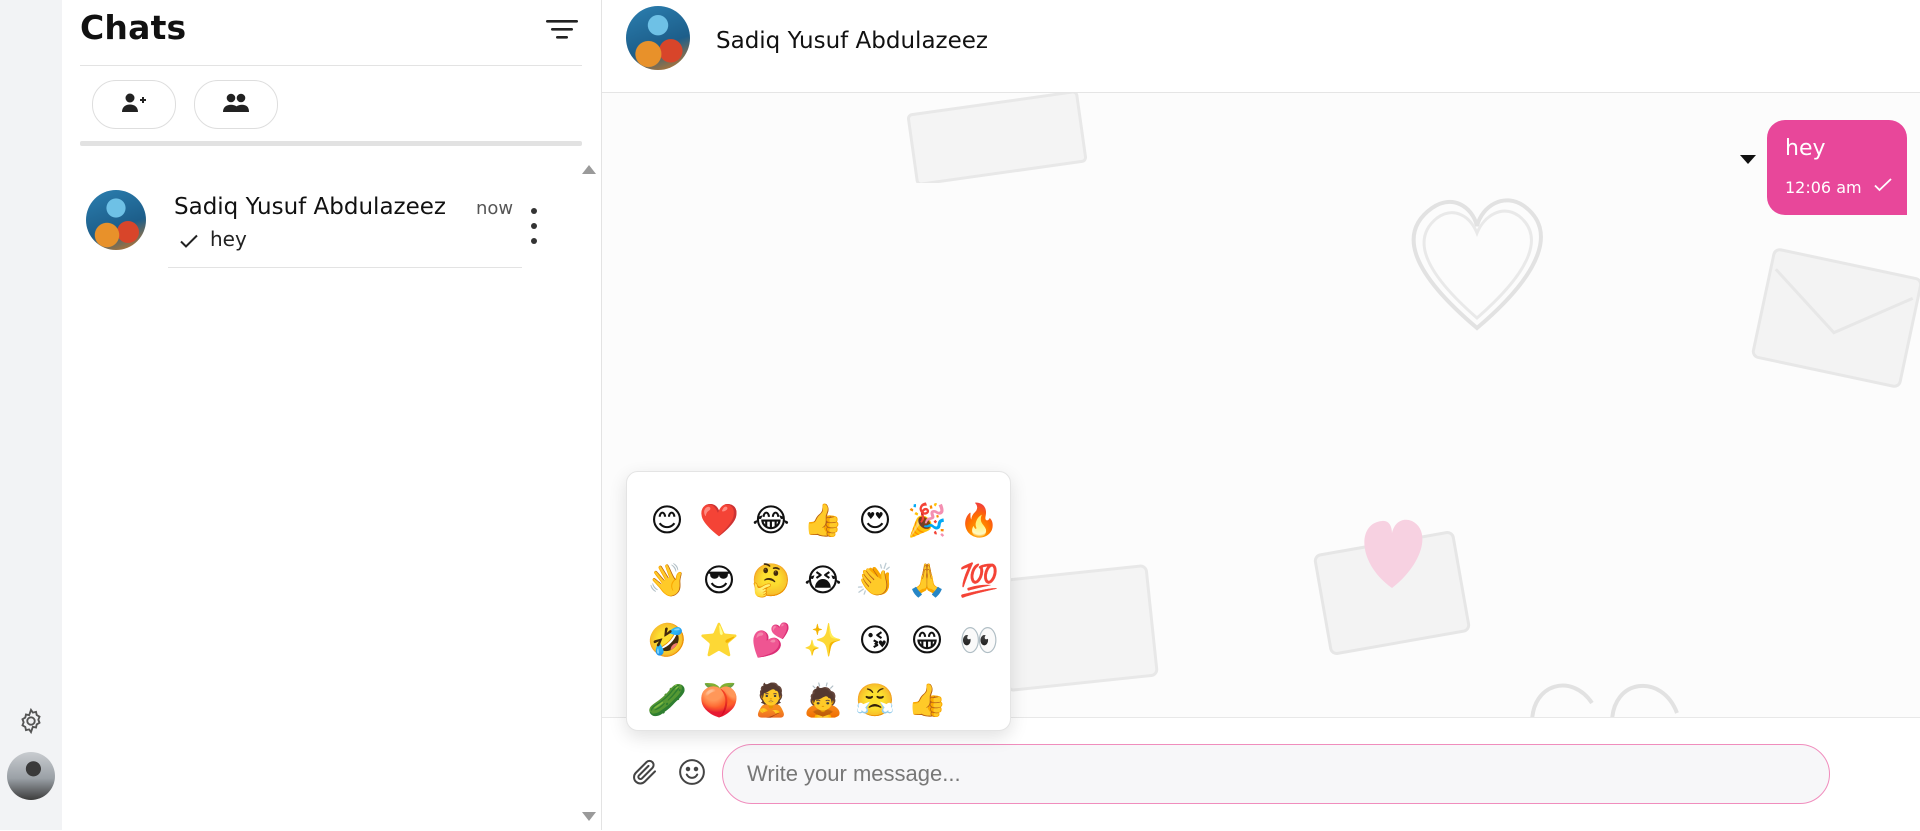 Image resolution: width=1920 pixels, height=831 pixels. I want to click on emoji-option: 🎉, so click(927, 520).